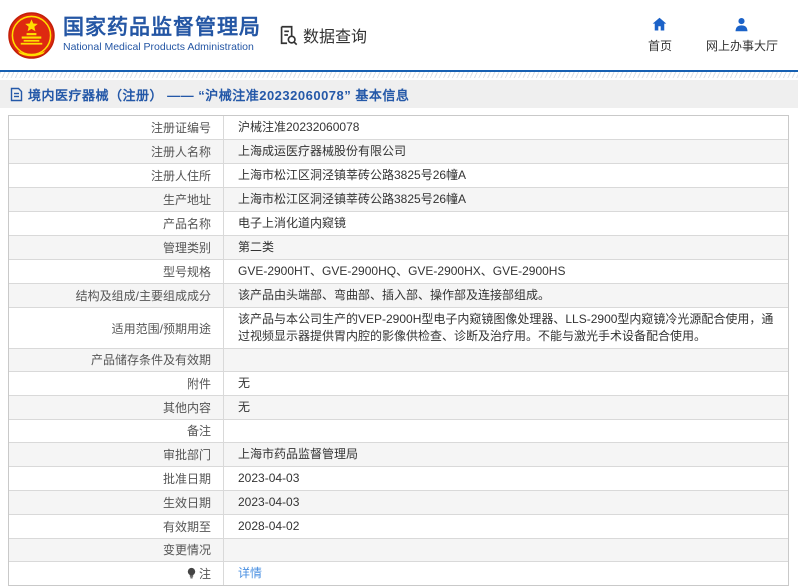 The height and width of the screenshot is (586, 798). Describe the element at coordinates (292, 223) in the screenshot. I see `row-value: 电子上消化道内窥镜` at that location.